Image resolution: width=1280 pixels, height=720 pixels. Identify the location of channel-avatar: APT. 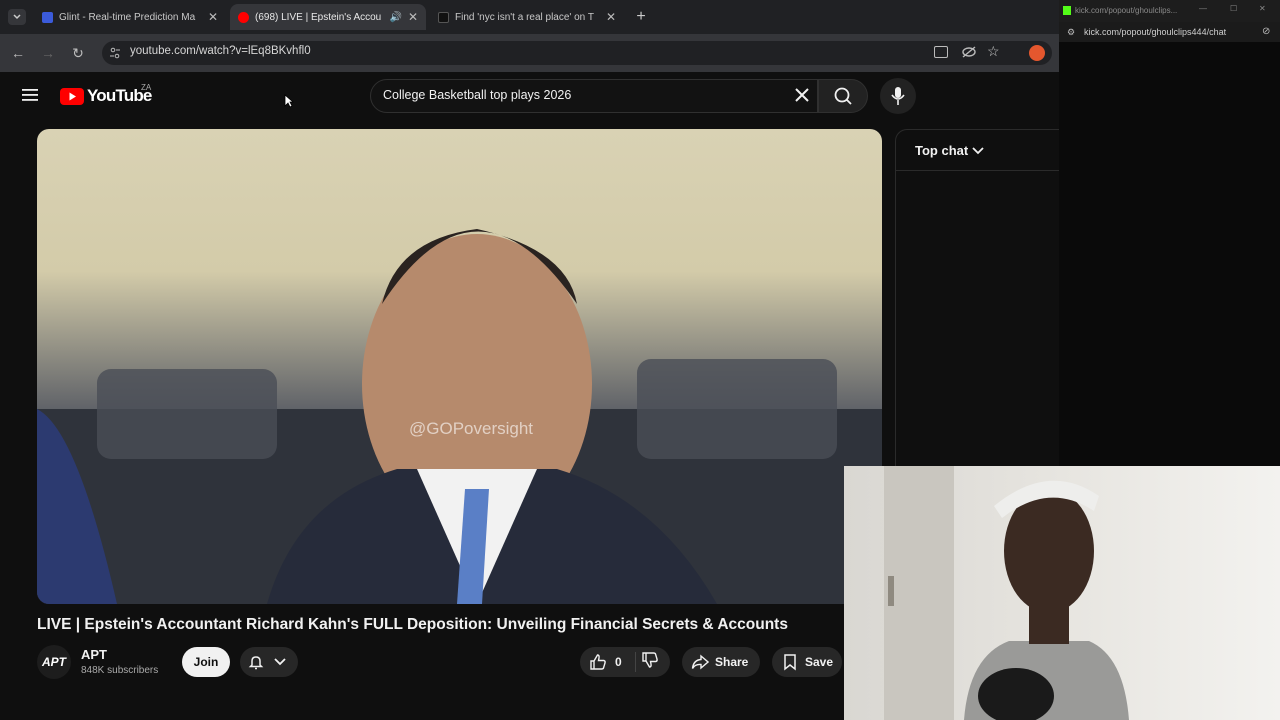
(54, 662).